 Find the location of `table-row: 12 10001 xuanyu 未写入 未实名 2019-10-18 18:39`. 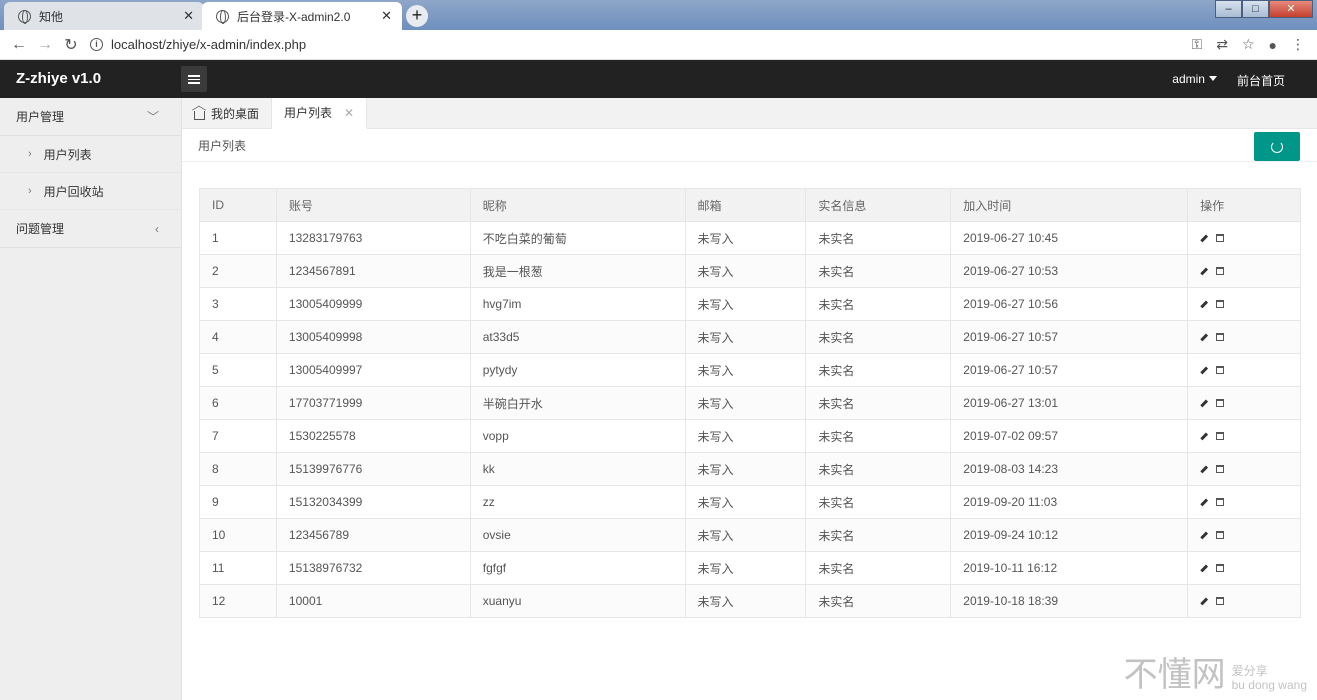

table-row: 12 10001 xuanyu 未写入 未实名 2019-10-18 18:39 is located at coordinates (750, 601).